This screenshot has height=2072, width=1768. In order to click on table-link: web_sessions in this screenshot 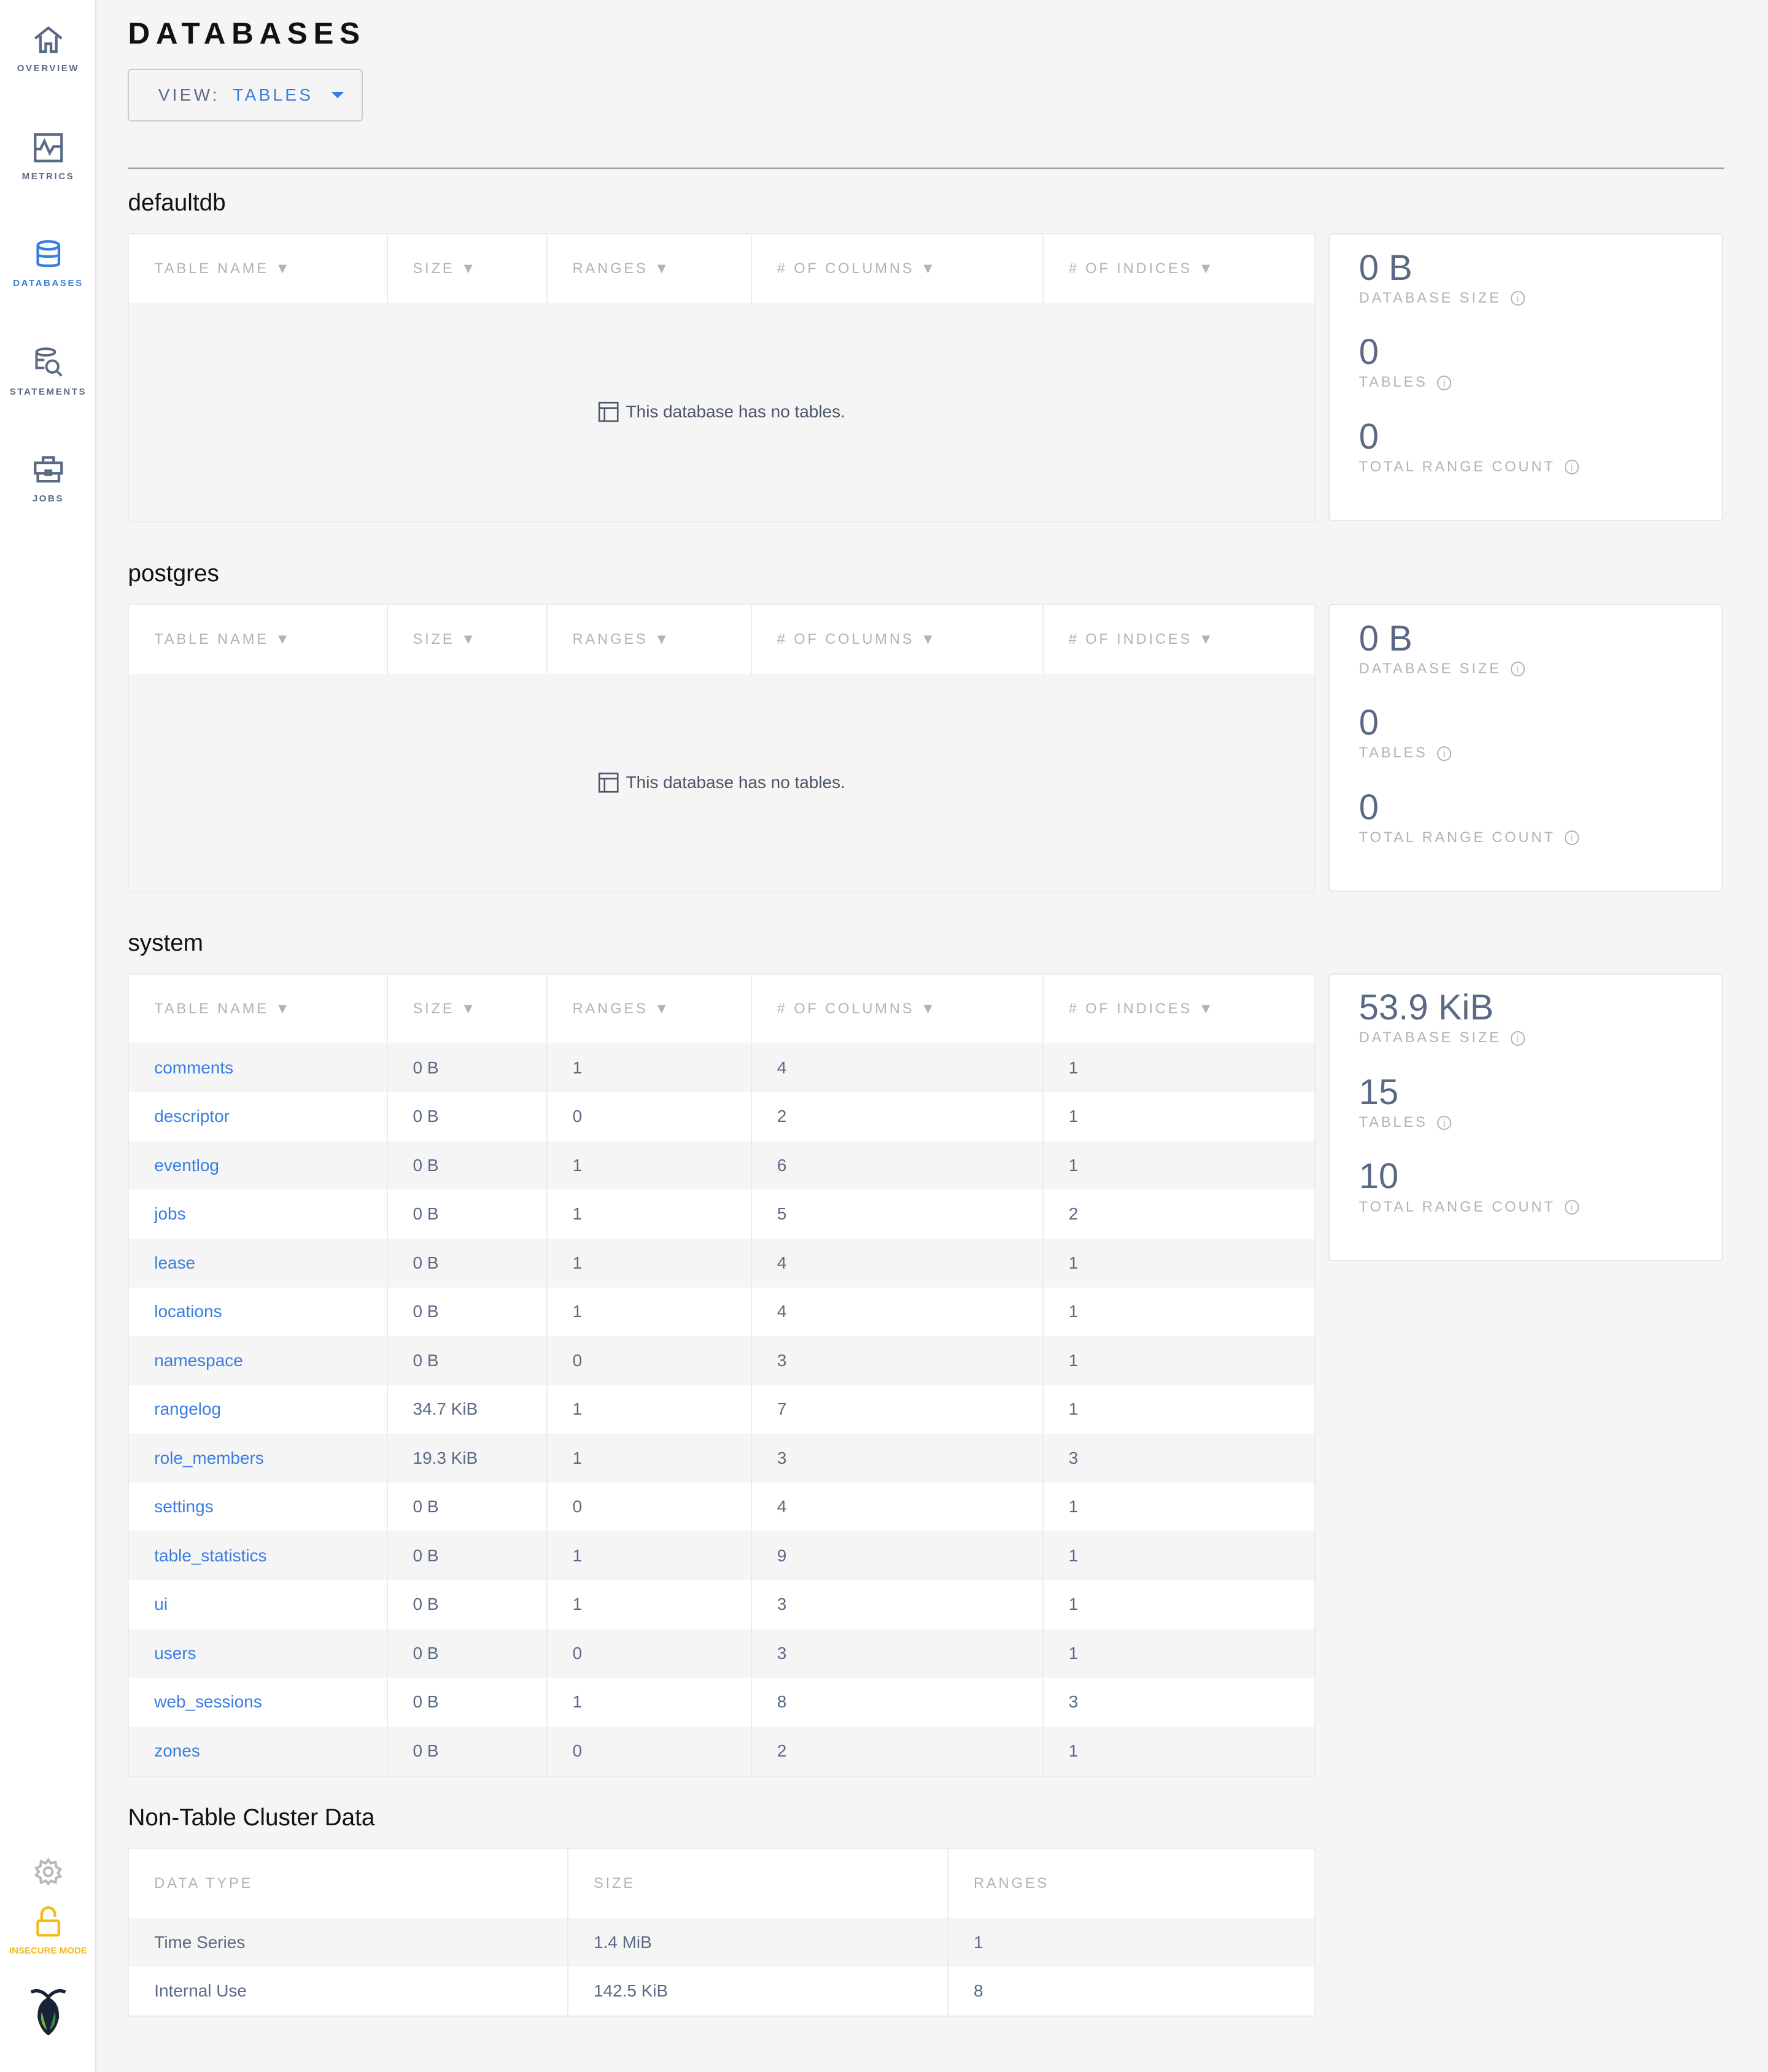, I will do `click(208, 1701)`.